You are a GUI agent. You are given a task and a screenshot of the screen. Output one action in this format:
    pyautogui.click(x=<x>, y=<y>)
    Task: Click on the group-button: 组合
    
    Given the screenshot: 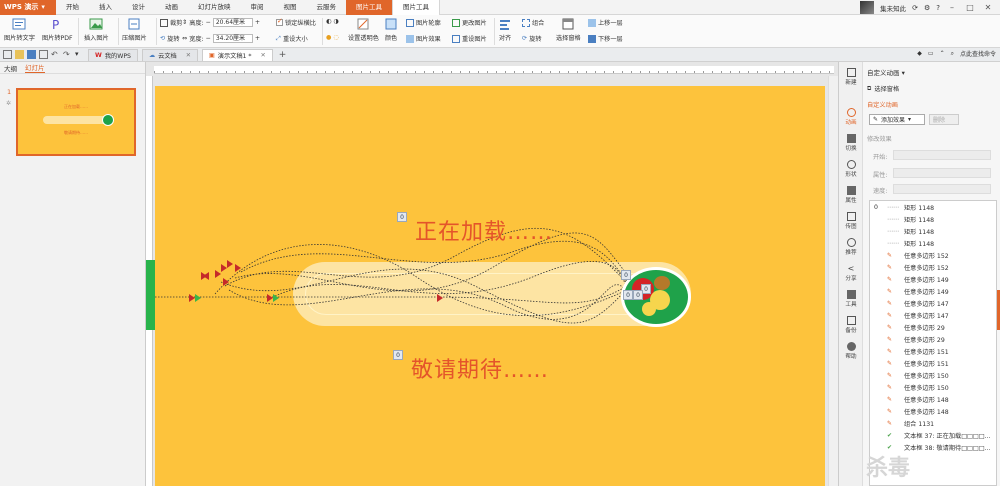 What is the action you would take?
    pyautogui.click(x=533, y=22)
    